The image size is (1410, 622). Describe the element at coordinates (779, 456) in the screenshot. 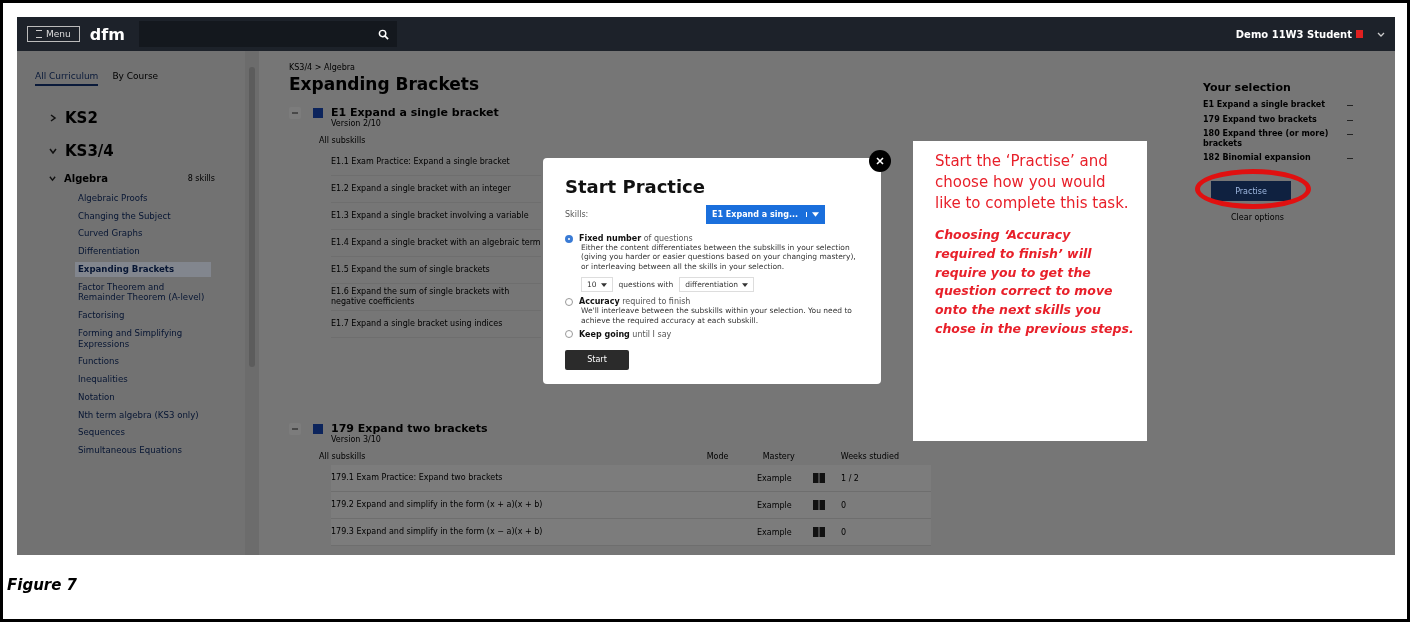

I see `column-header: Mastery` at that location.